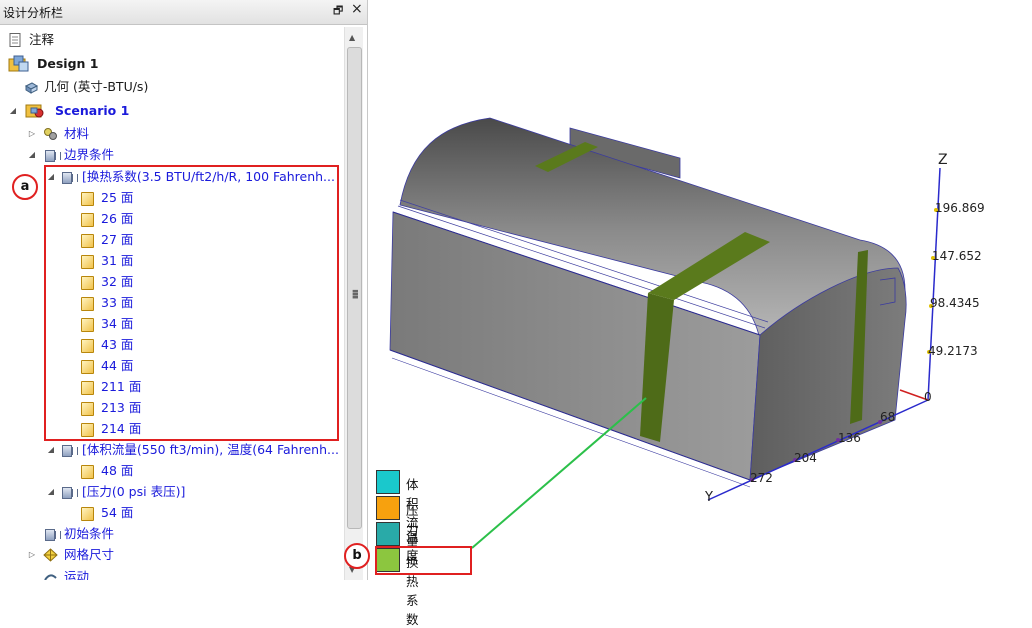 The image size is (1032, 628). Describe the element at coordinates (96, 86) in the screenshot. I see `tree-item-label: 几何 (英寸-BTU/s)` at that location.